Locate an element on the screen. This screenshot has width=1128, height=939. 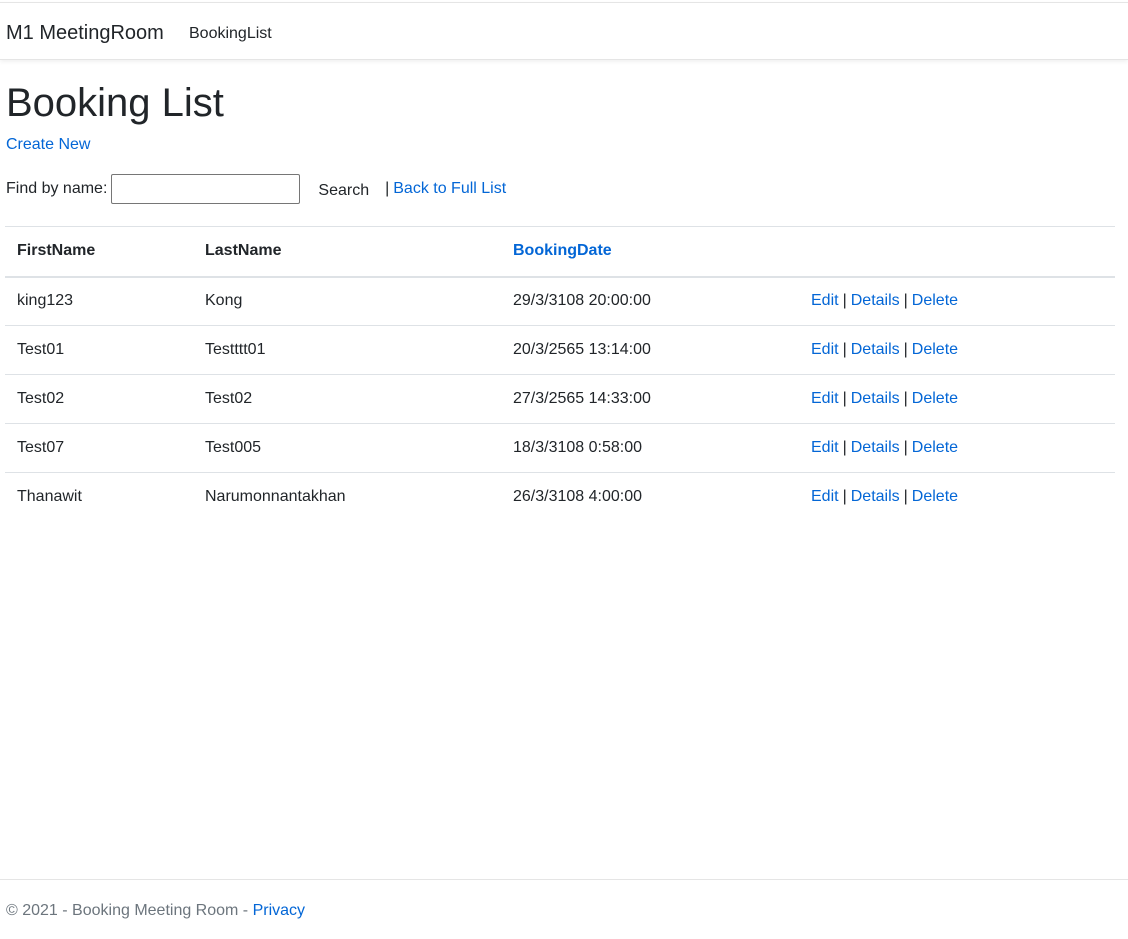
cell-lastname: Narumonnantakhan is located at coordinates (347, 497).